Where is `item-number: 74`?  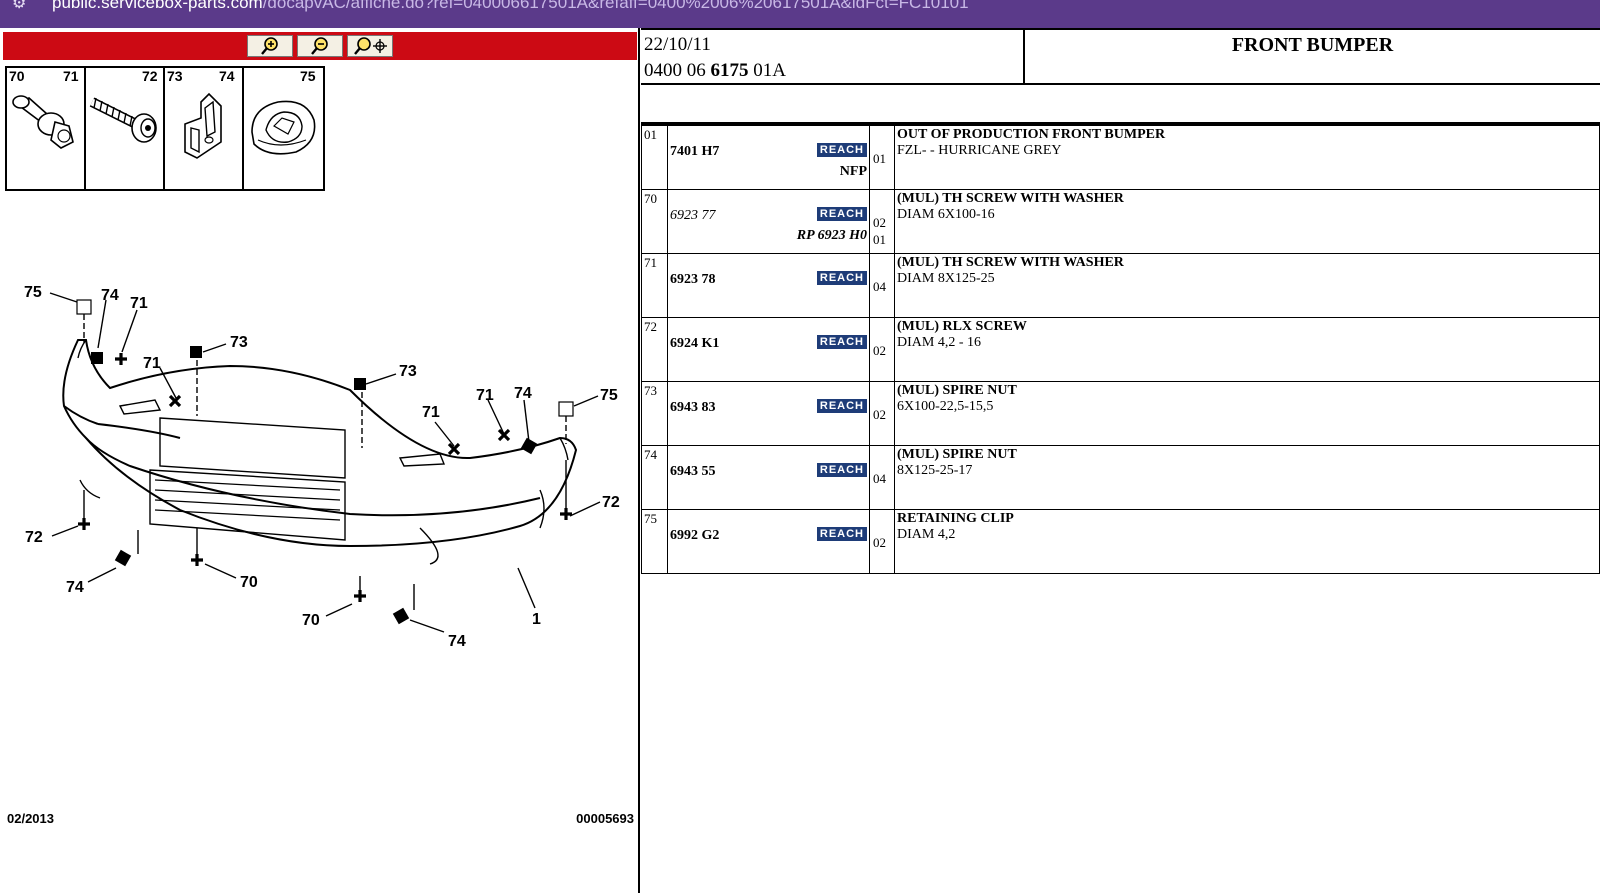 item-number: 74 is located at coordinates (654, 477).